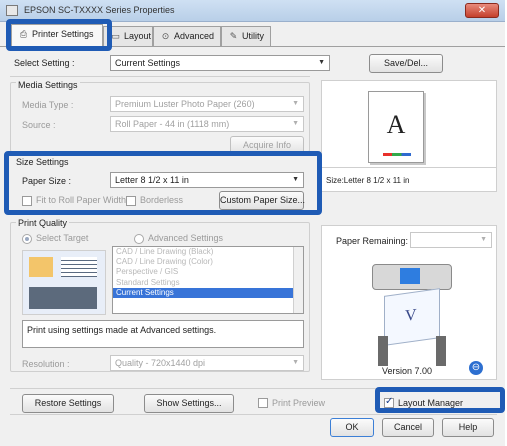 The height and width of the screenshot is (446, 507). What do you see at coordinates (27, 239) in the screenshot?
I see `select-target-radio` at bounding box center [27, 239].